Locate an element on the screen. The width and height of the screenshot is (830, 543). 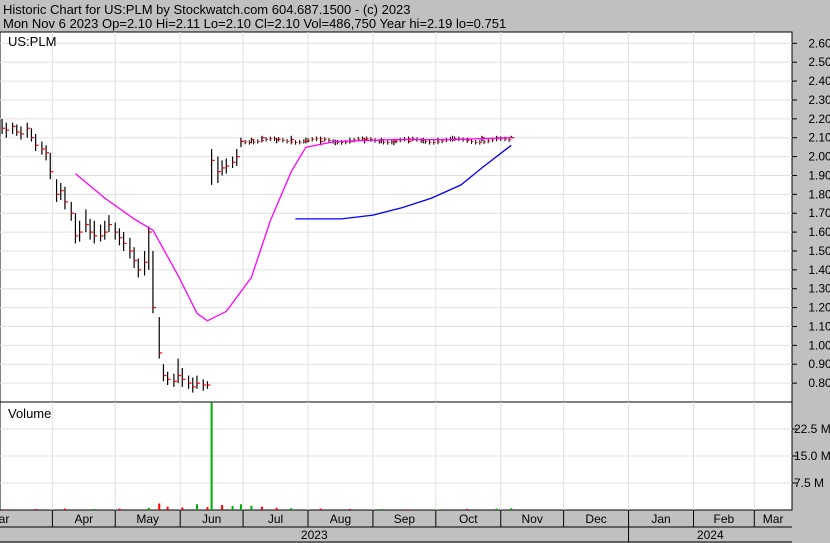
month-label: Jan is located at coordinates (660, 519).